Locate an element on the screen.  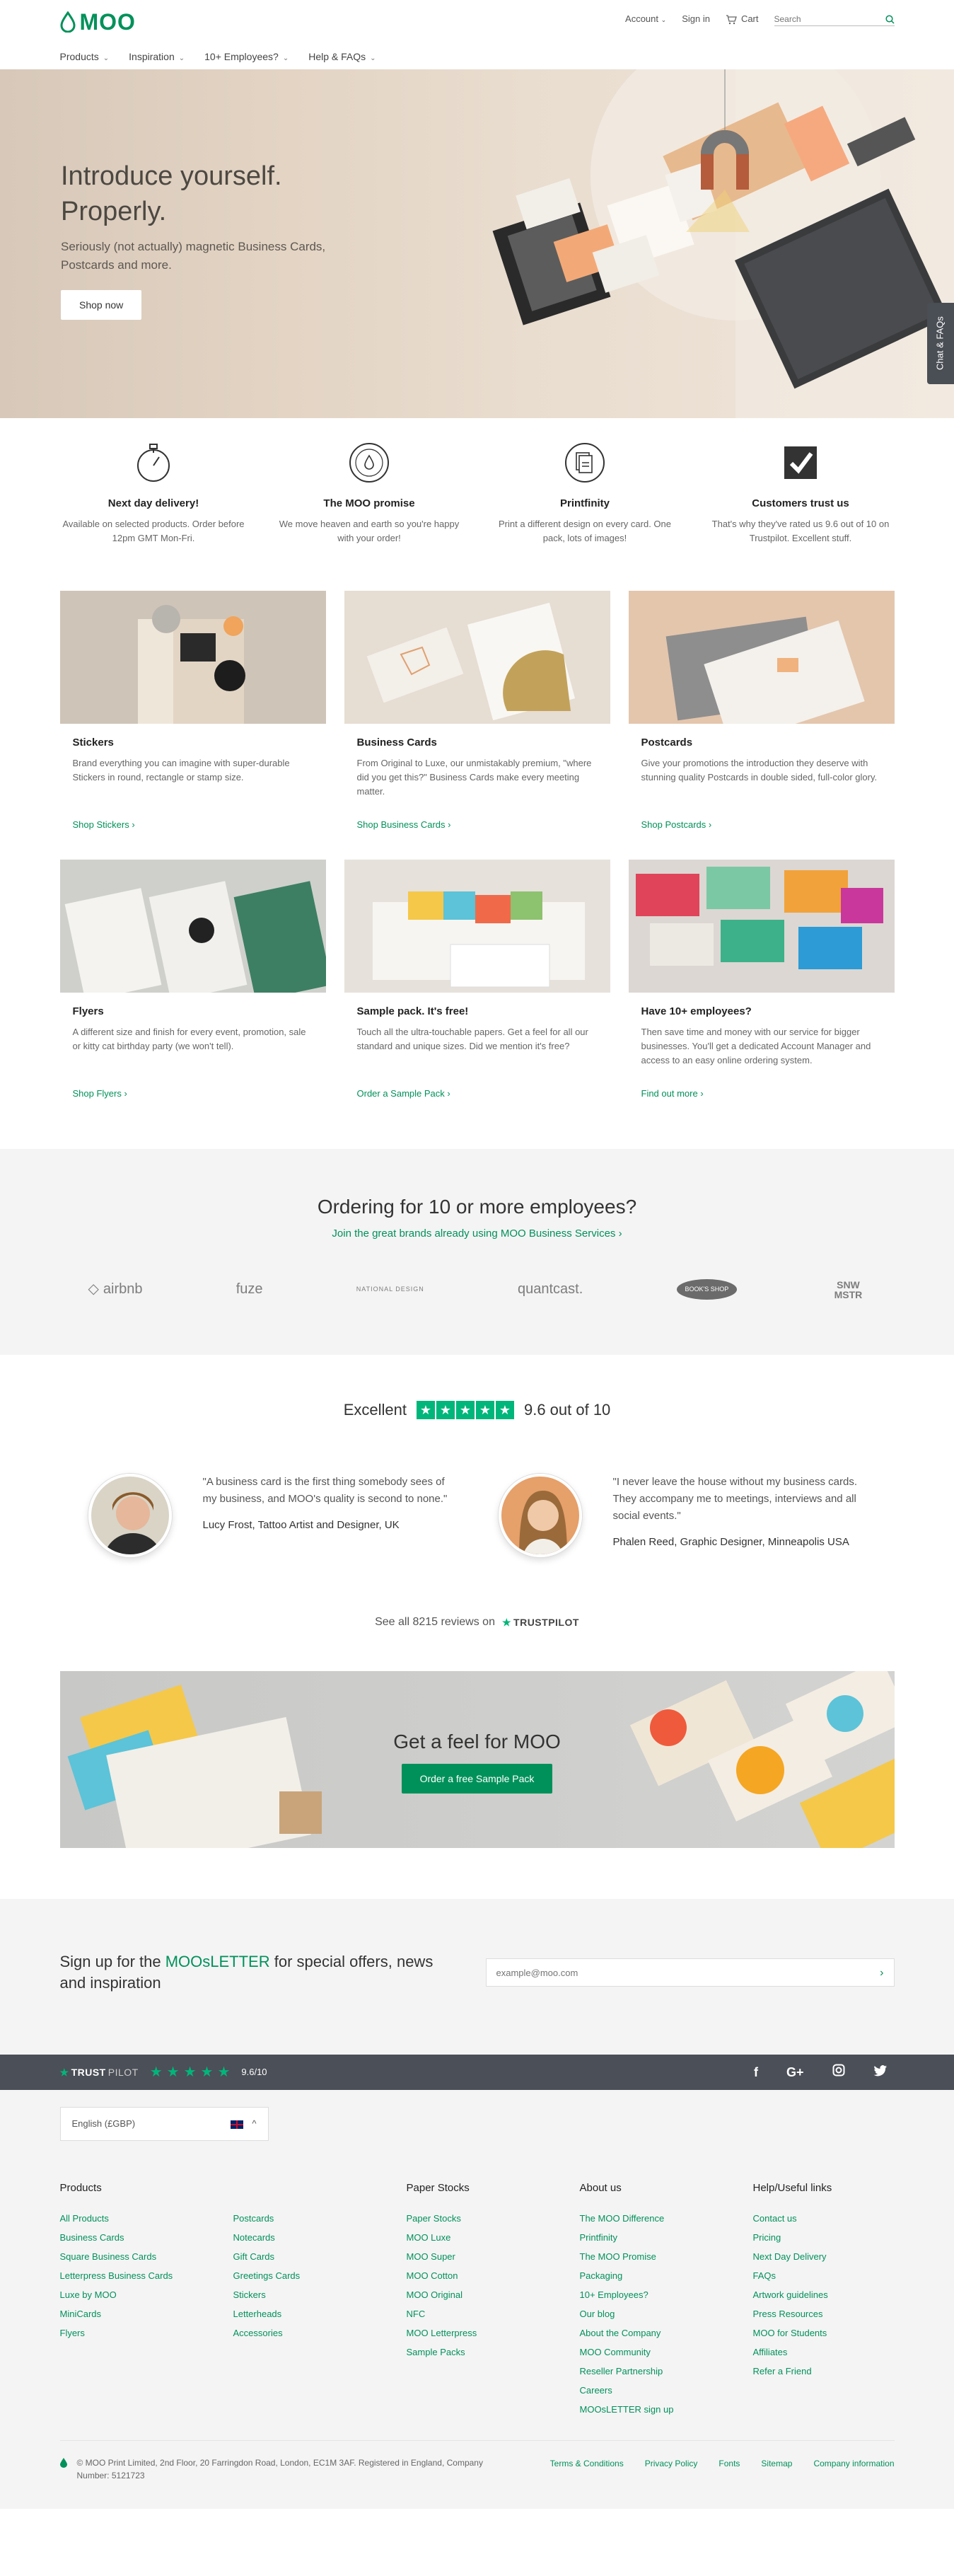
footer-link: Notecards is located at coordinates (304, 2237).